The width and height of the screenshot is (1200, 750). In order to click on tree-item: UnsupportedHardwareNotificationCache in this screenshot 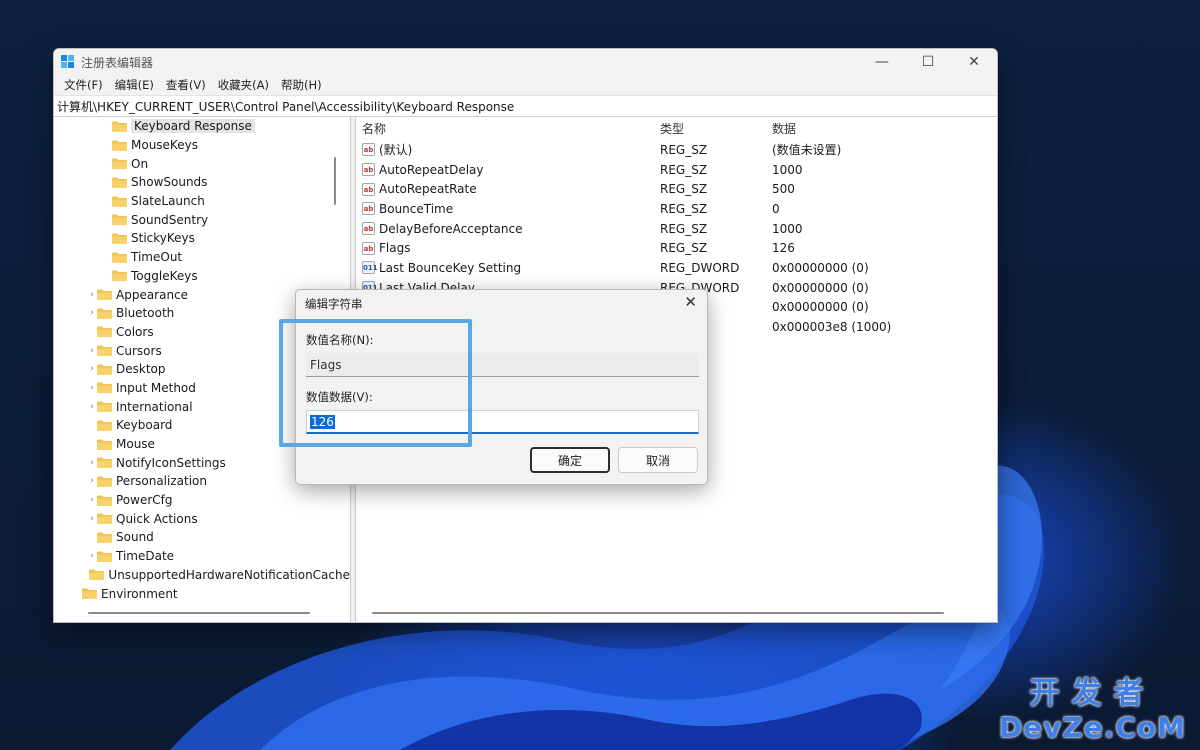, I will do `click(202, 575)`.